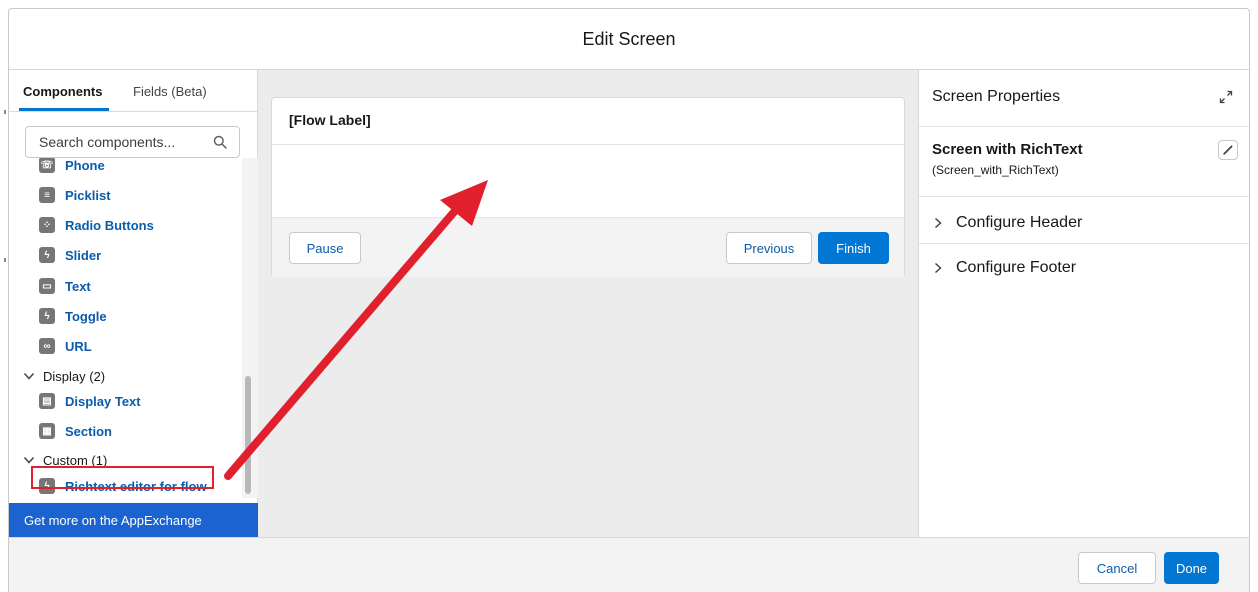  I want to click on pause-label: Pause, so click(325, 248).